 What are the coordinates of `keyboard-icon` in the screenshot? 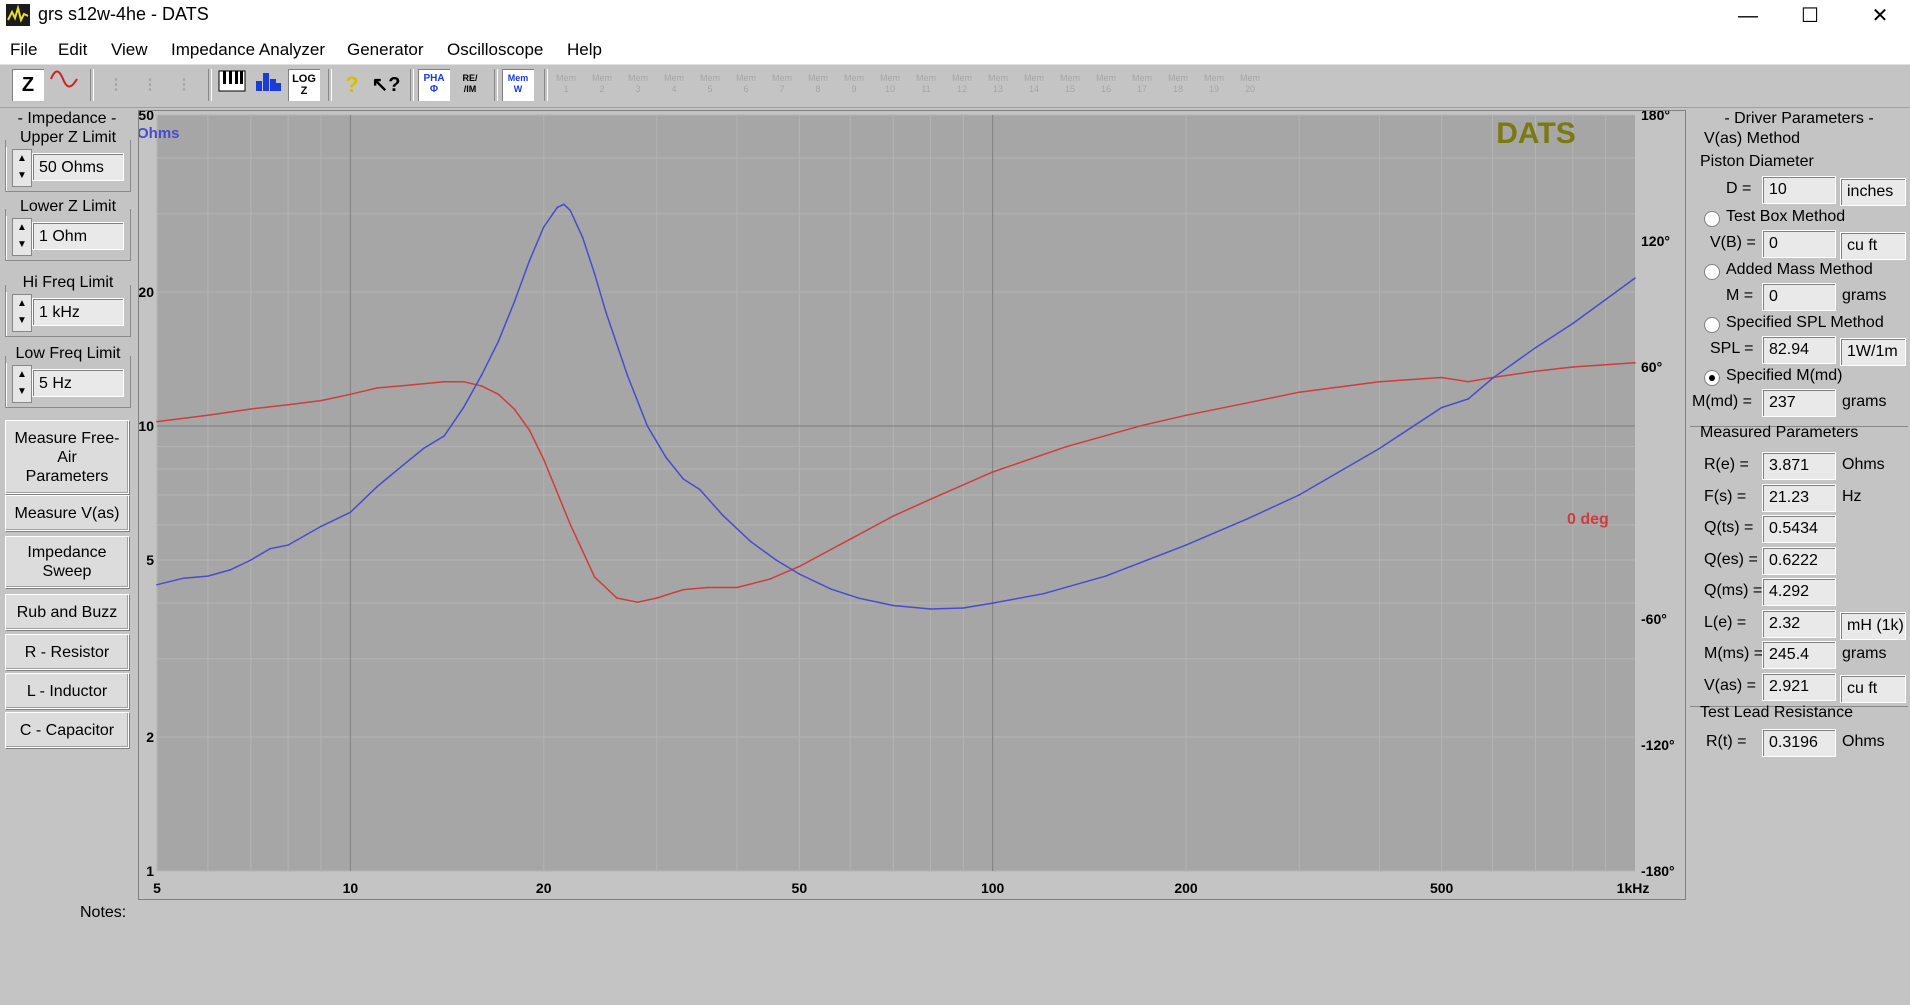 It's located at (232, 85).